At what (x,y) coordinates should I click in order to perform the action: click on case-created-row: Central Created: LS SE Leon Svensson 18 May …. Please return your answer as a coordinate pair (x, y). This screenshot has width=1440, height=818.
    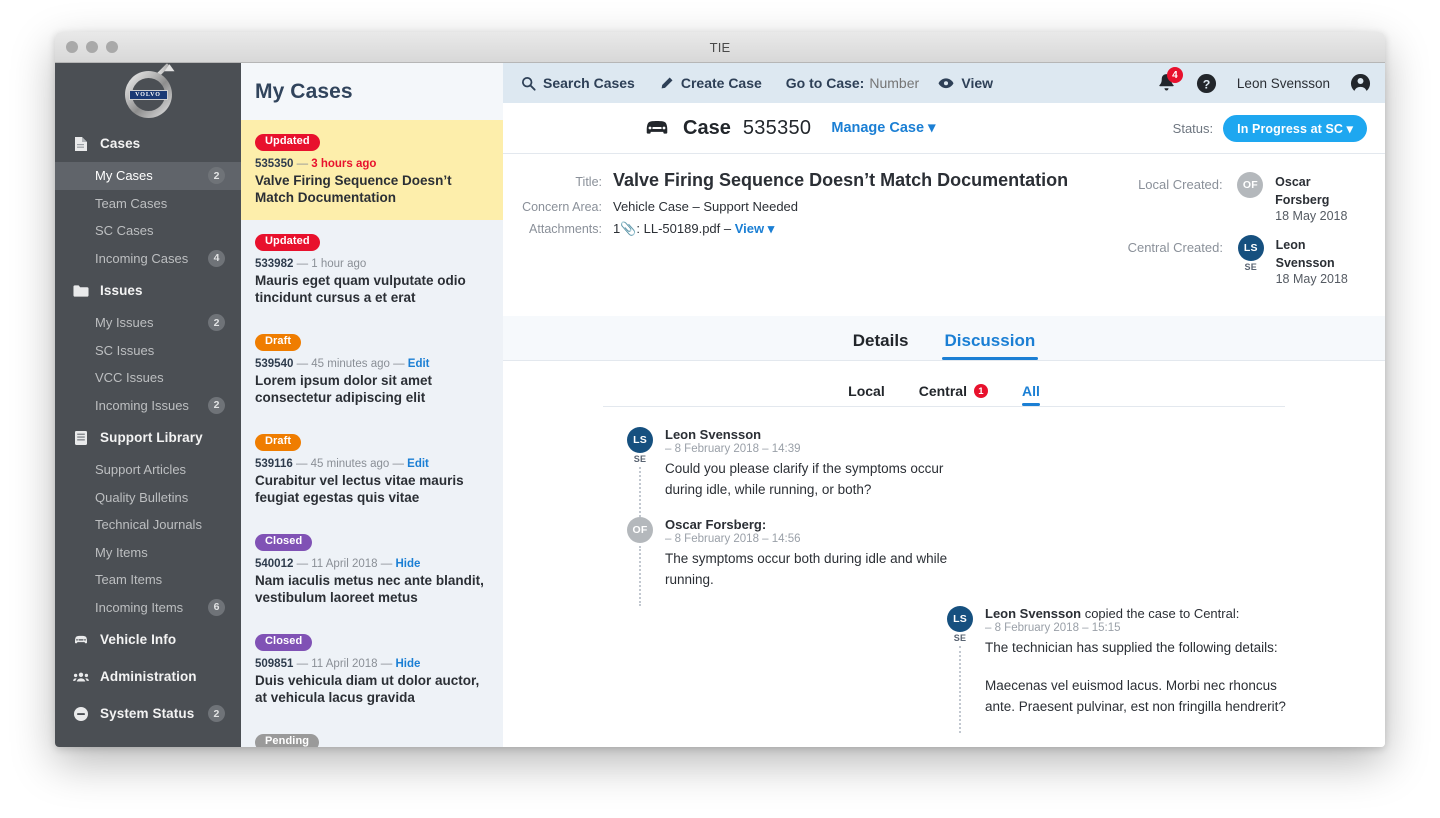
    Looking at the image, I should click on (1241, 260).